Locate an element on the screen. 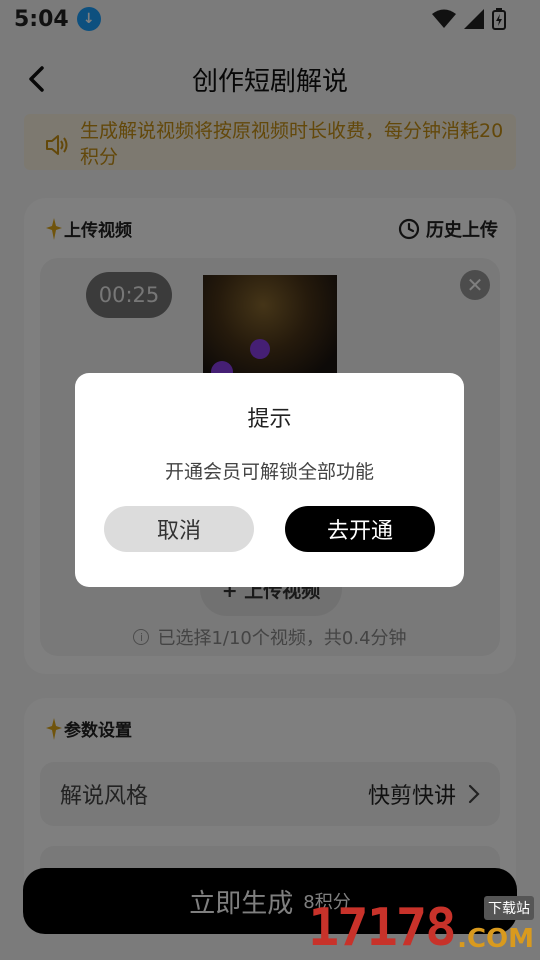 This screenshot has height=960, width=540. open-membership-button: 去开通 is located at coordinates (360, 529).